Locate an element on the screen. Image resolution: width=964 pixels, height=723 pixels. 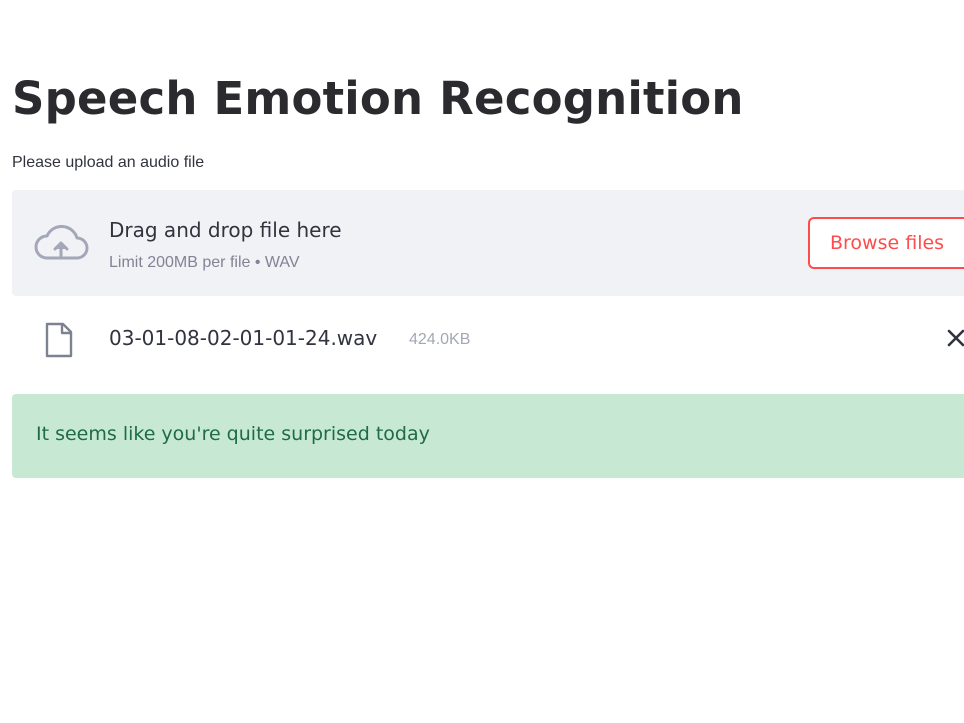
file-icon is located at coordinates (59, 340).